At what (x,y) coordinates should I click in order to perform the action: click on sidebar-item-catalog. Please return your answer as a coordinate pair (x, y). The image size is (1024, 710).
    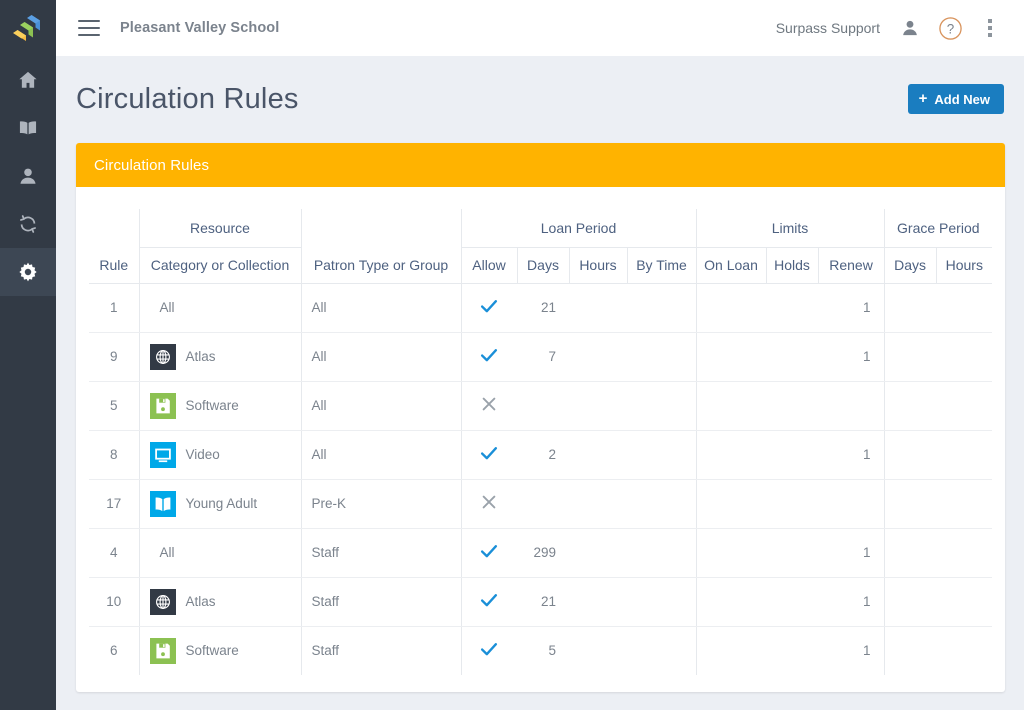
    Looking at the image, I should click on (28, 128).